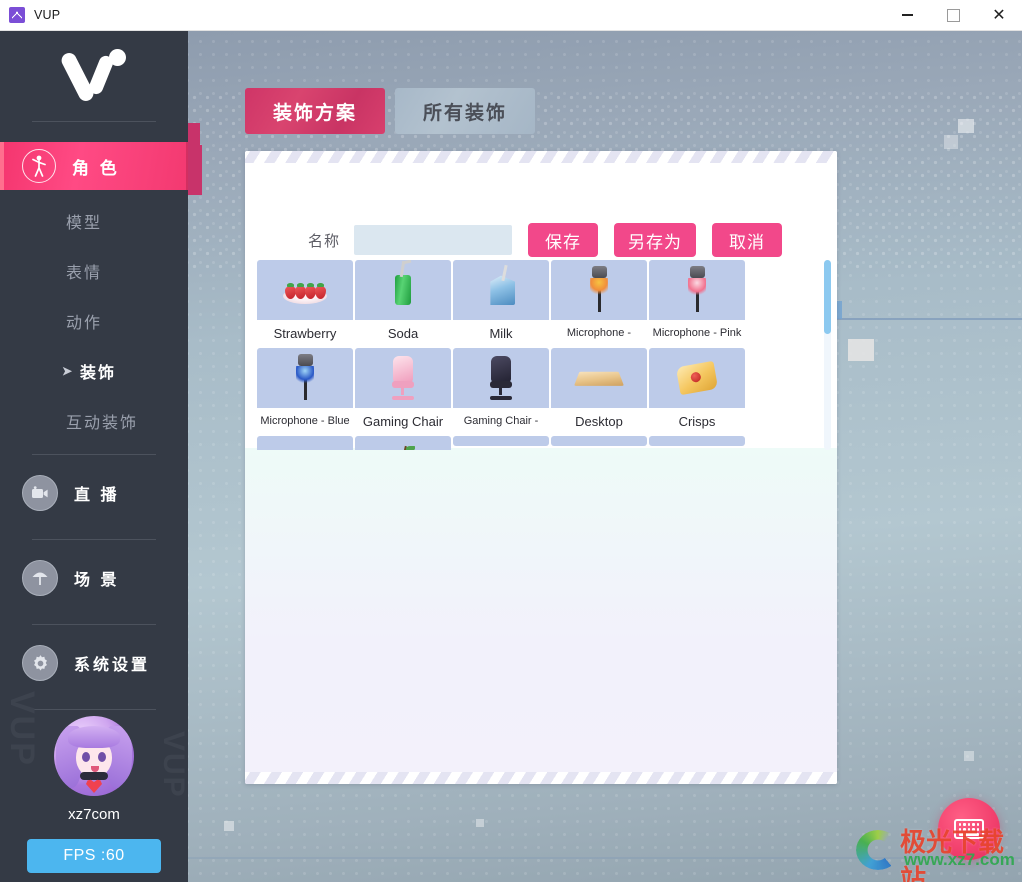 The height and width of the screenshot is (882, 1022). I want to click on grid-item-crisps: Crisps, so click(697, 391).